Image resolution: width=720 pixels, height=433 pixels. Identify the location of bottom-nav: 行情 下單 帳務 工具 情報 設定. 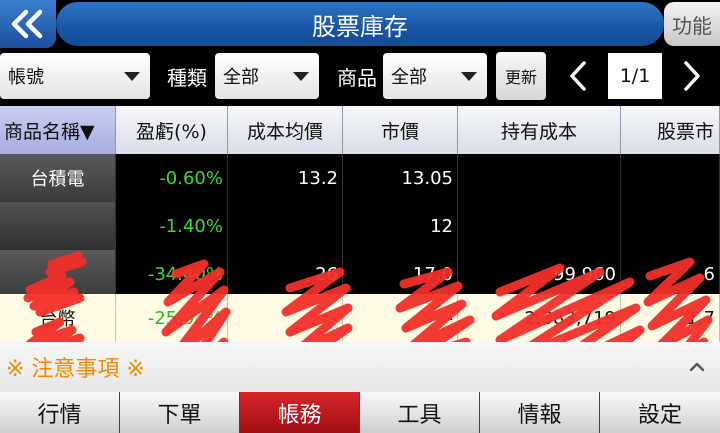
(360, 412).